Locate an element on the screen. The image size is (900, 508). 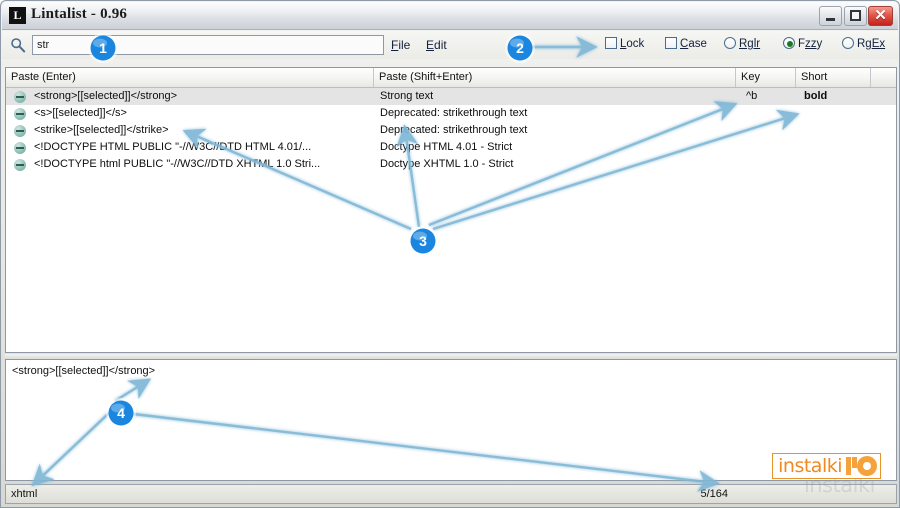
radio-rglr: Rglr is located at coordinates (742, 43).